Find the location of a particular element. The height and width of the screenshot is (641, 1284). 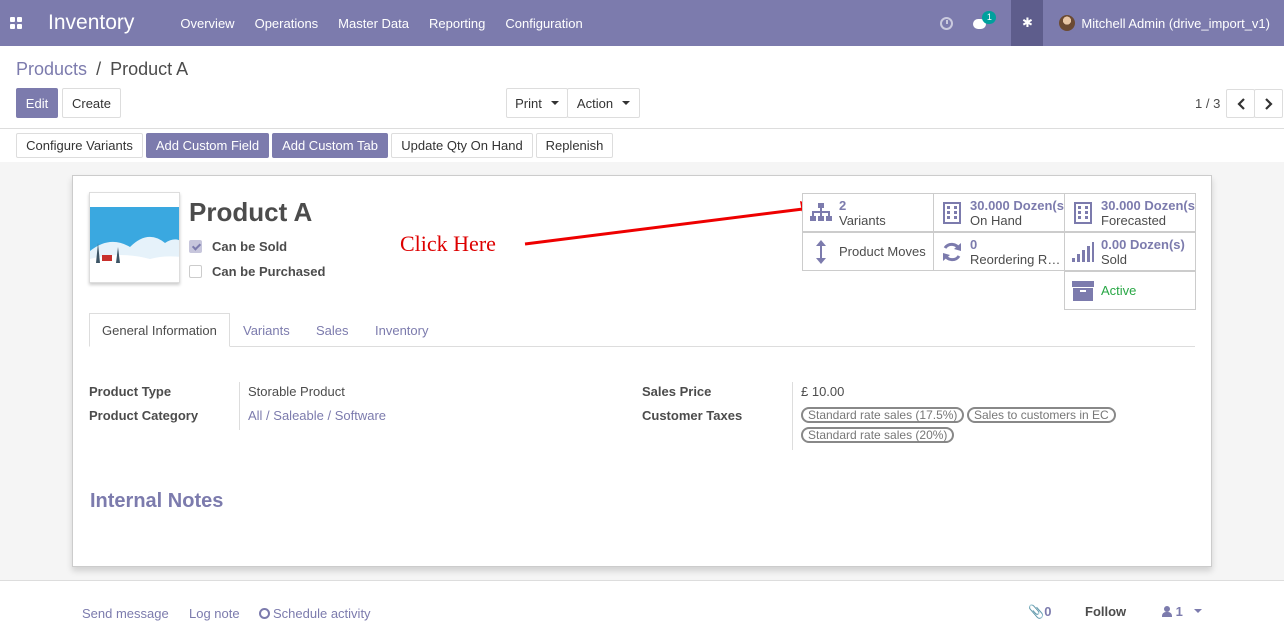

on-hand-label: On Hand is located at coordinates (996, 220).